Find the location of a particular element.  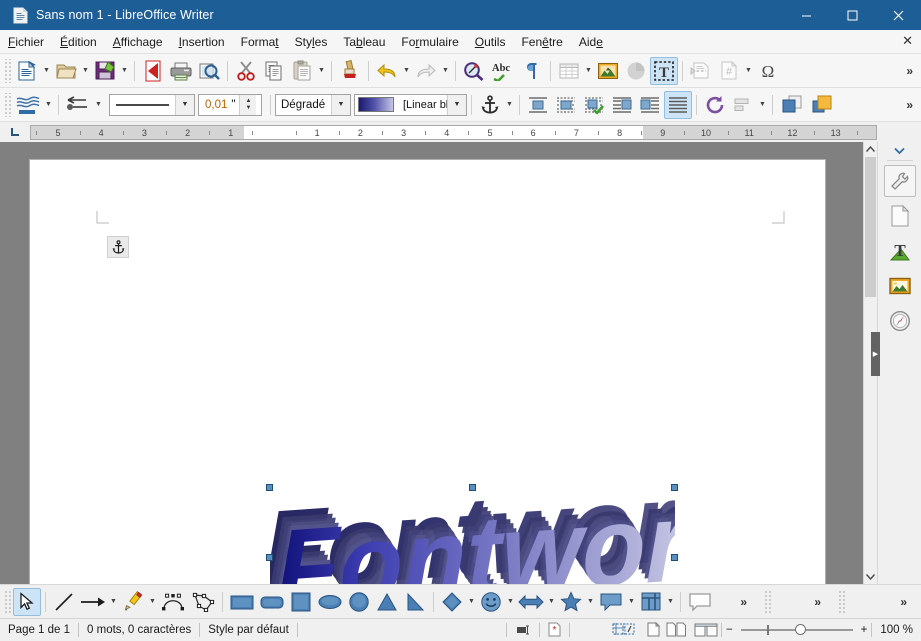

menu-insertion: Insertion is located at coordinates (202, 42).